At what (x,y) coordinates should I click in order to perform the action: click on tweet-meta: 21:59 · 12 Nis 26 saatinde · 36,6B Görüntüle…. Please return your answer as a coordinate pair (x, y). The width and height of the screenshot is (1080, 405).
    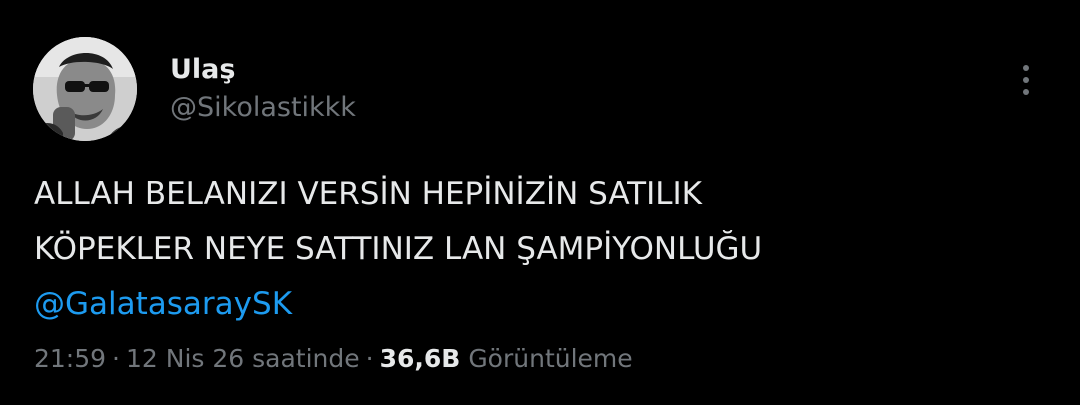
    Looking at the image, I should click on (333, 359).